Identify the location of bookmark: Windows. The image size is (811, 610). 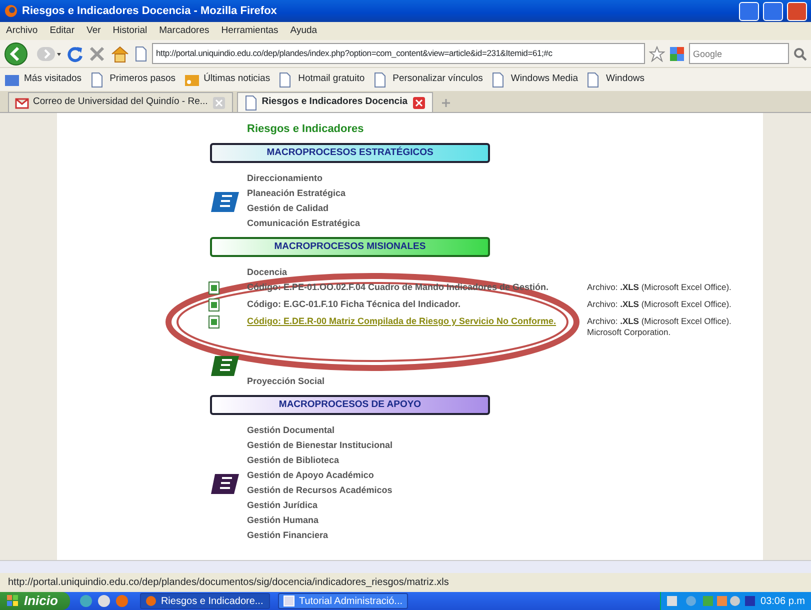
(615, 80).